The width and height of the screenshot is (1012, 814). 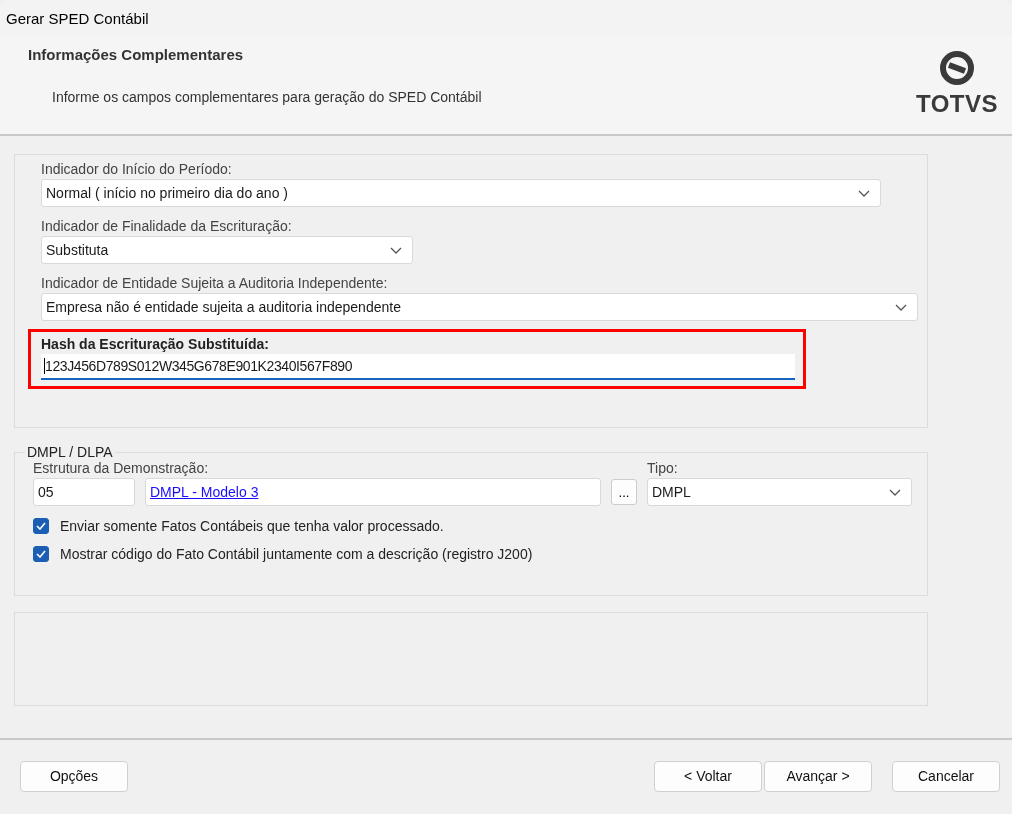 I want to click on field-label: Tipo:, so click(x=663, y=468).